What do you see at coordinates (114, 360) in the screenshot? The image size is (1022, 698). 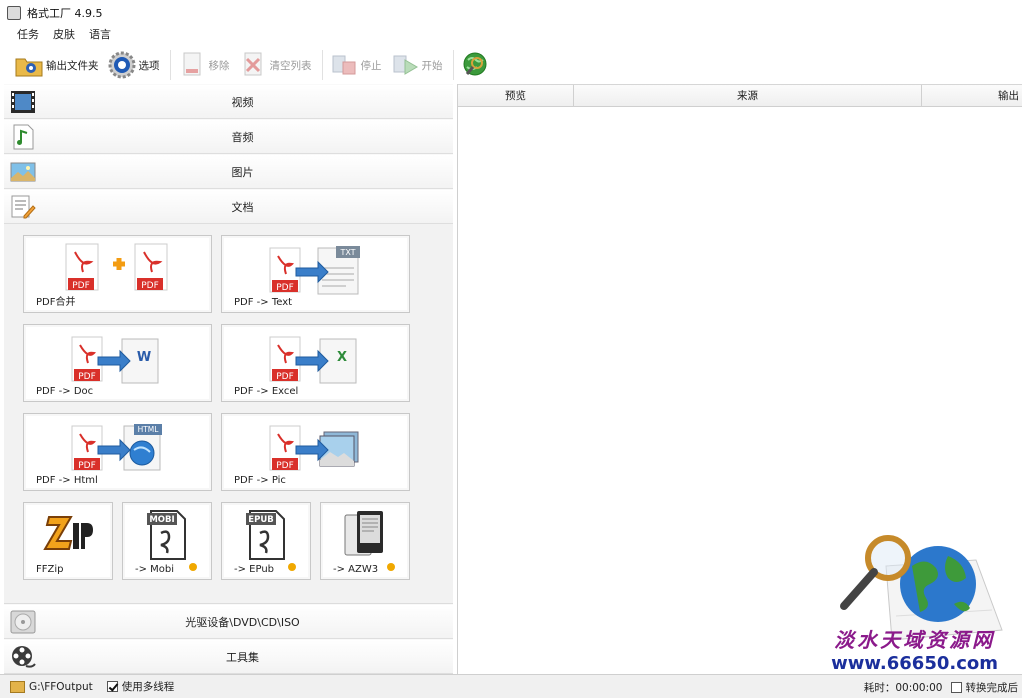 I see `pdf-to-doc-icon: W PDF` at bounding box center [114, 360].